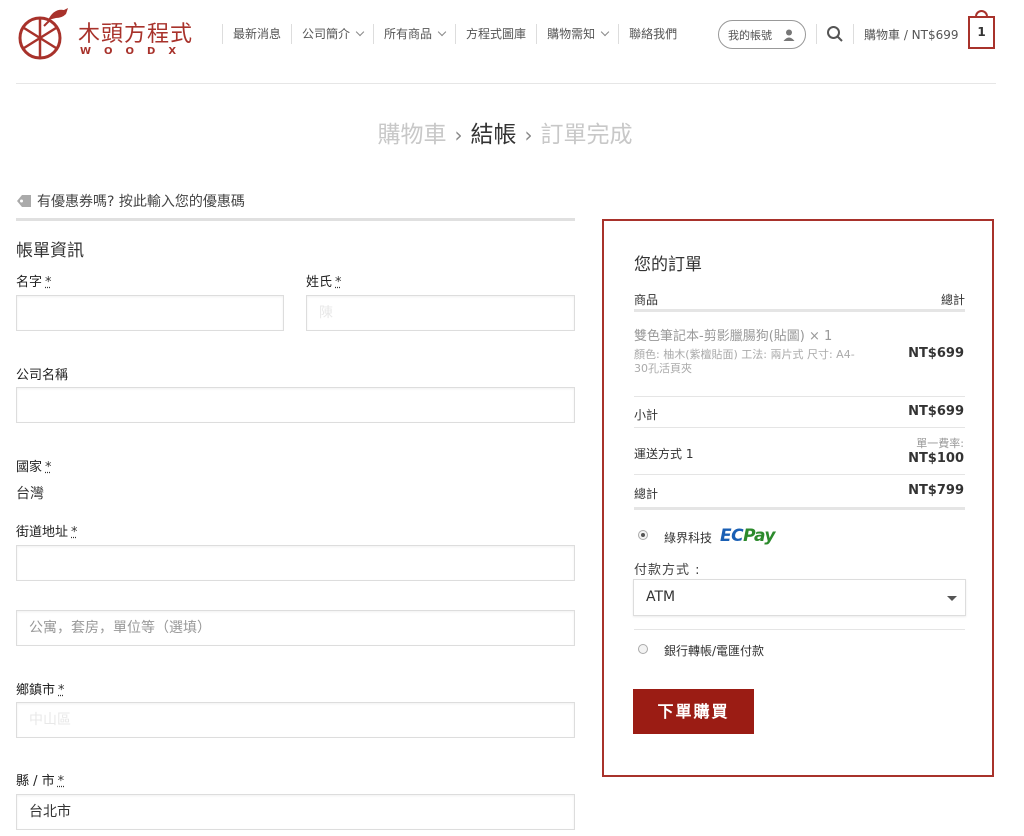 The width and height of the screenshot is (1024, 836). I want to click on shipping-note: 單一費率:, so click(940, 443).